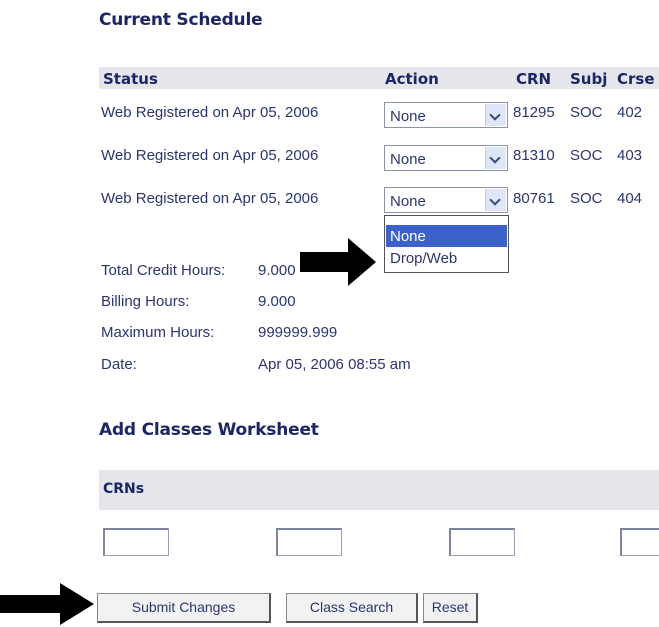 The width and height of the screenshot is (659, 627). Describe the element at coordinates (630, 198) in the screenshot. I see `row-crse: 404` at that location.